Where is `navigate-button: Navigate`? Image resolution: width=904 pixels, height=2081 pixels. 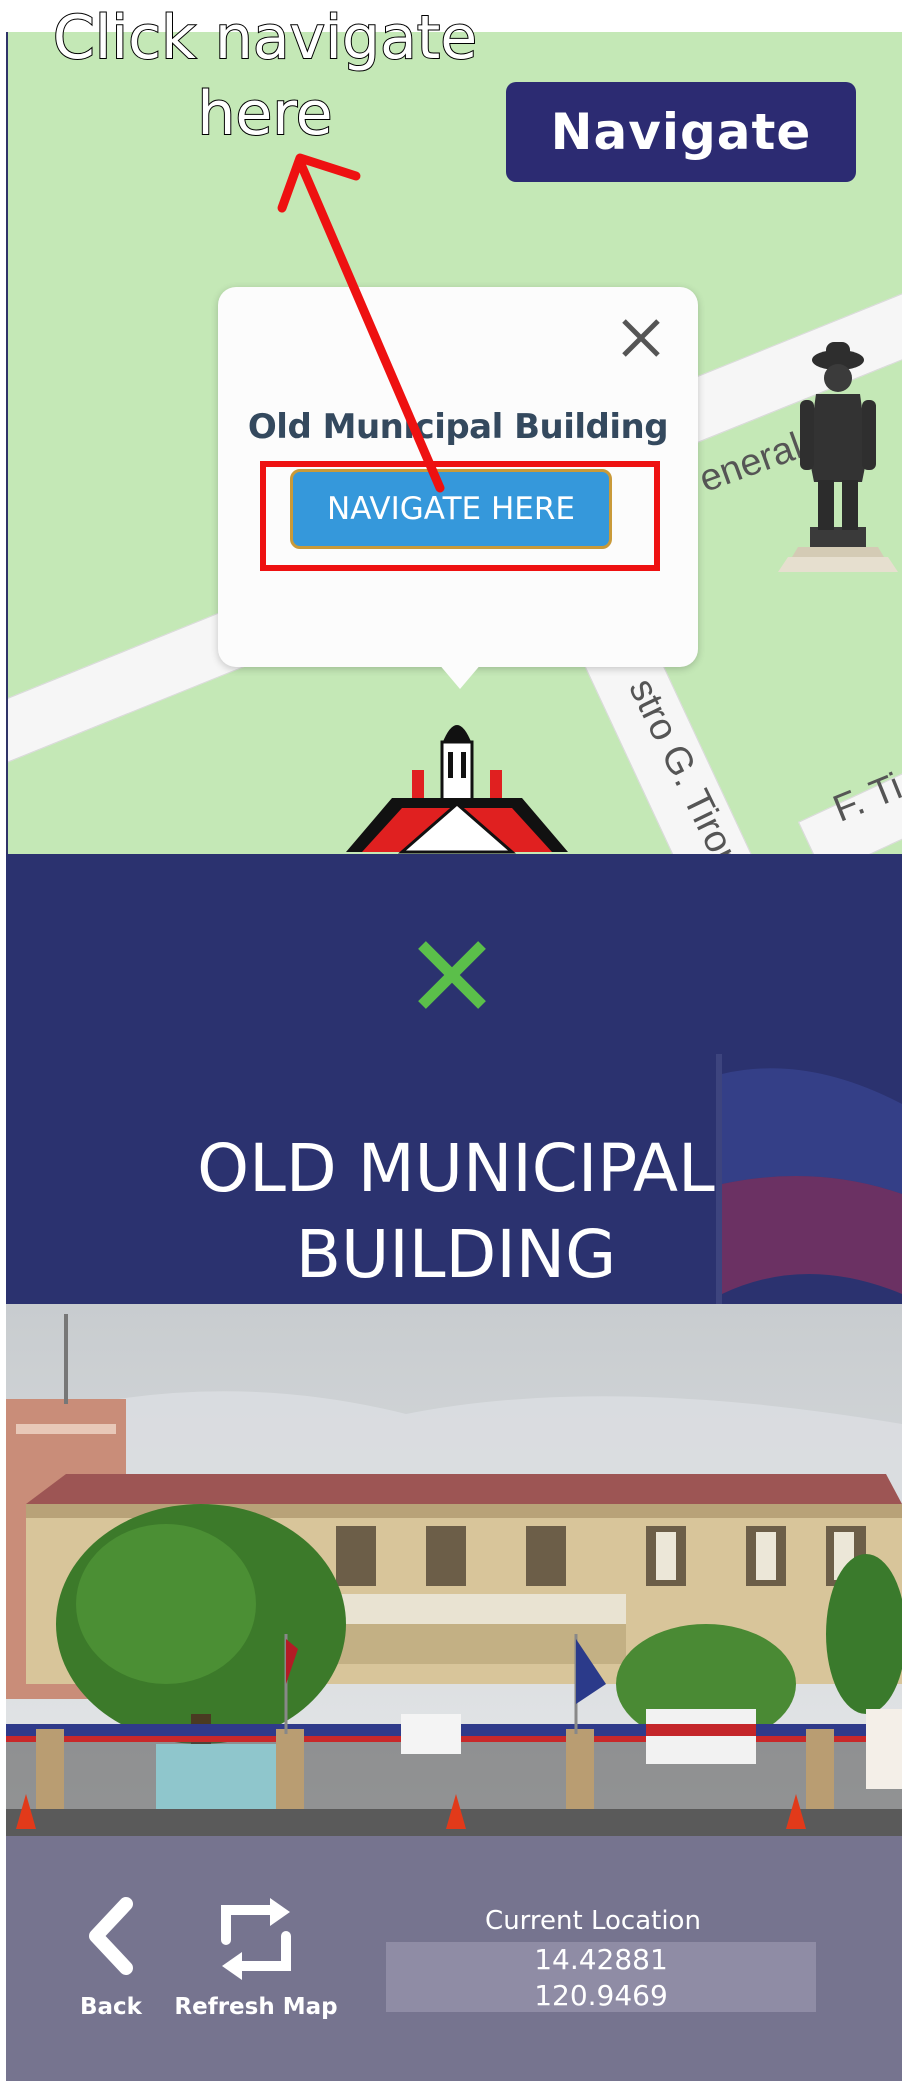
navigate-button: Navigate is located at coordinates (681, 132).